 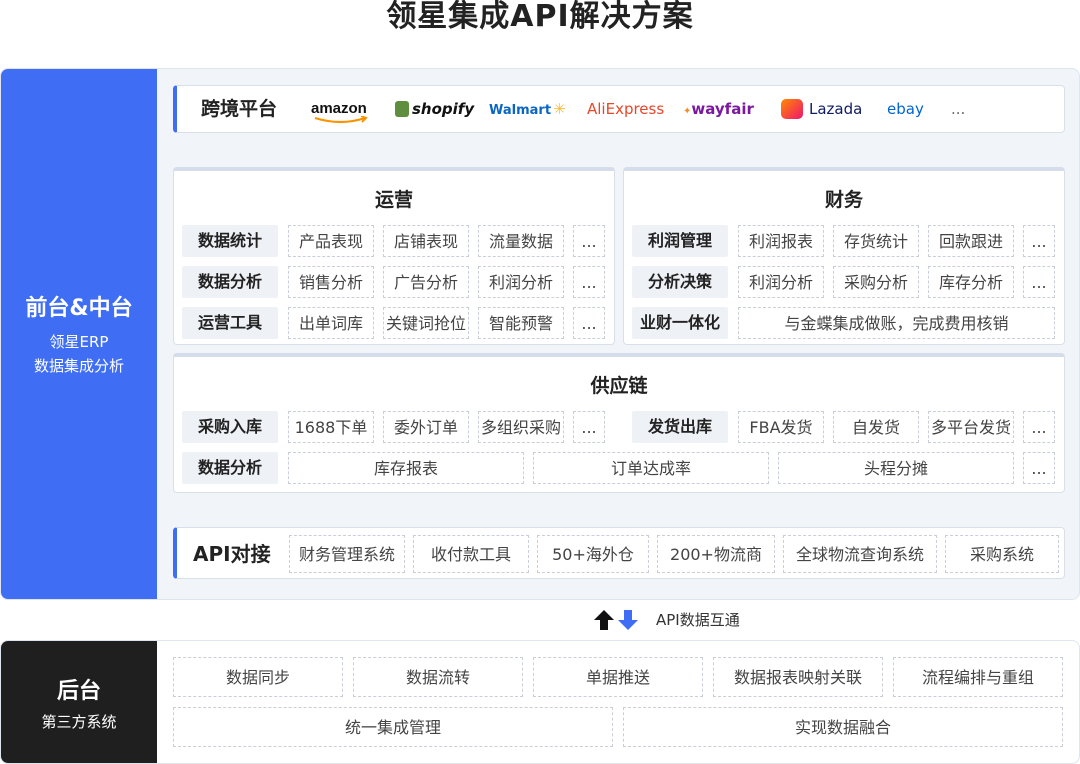 I want to click on supply-ship-label: 发货出库, so click(x=680, y=427).